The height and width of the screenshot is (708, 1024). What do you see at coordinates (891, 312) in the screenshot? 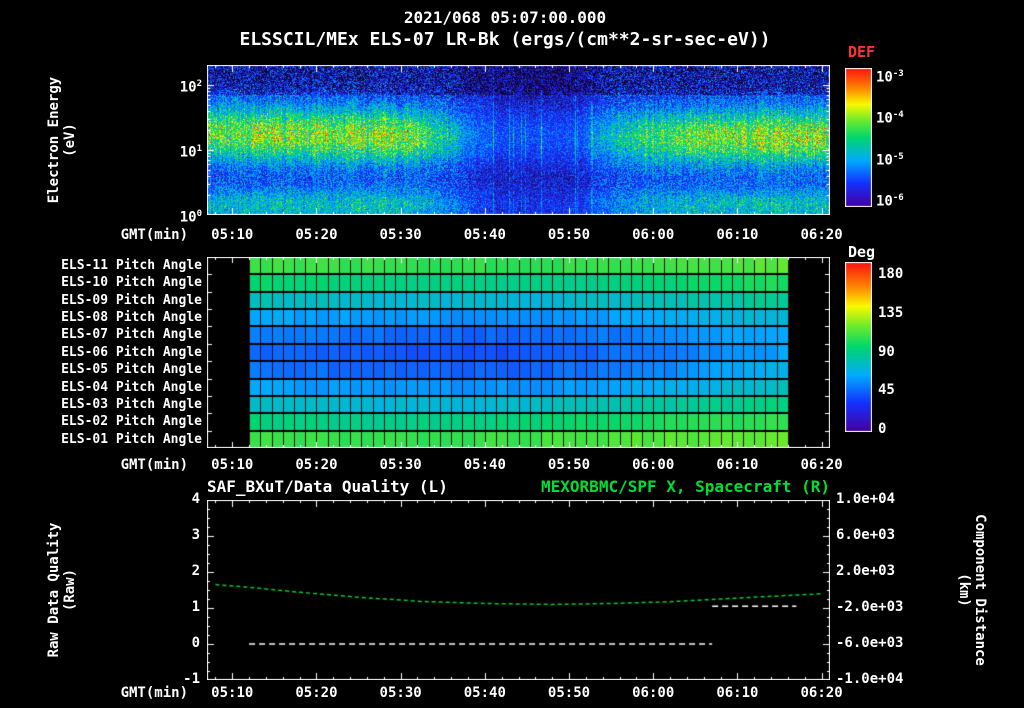
I see `deg-colorbar-tick-label: 135` at bounding box center [891, 312].